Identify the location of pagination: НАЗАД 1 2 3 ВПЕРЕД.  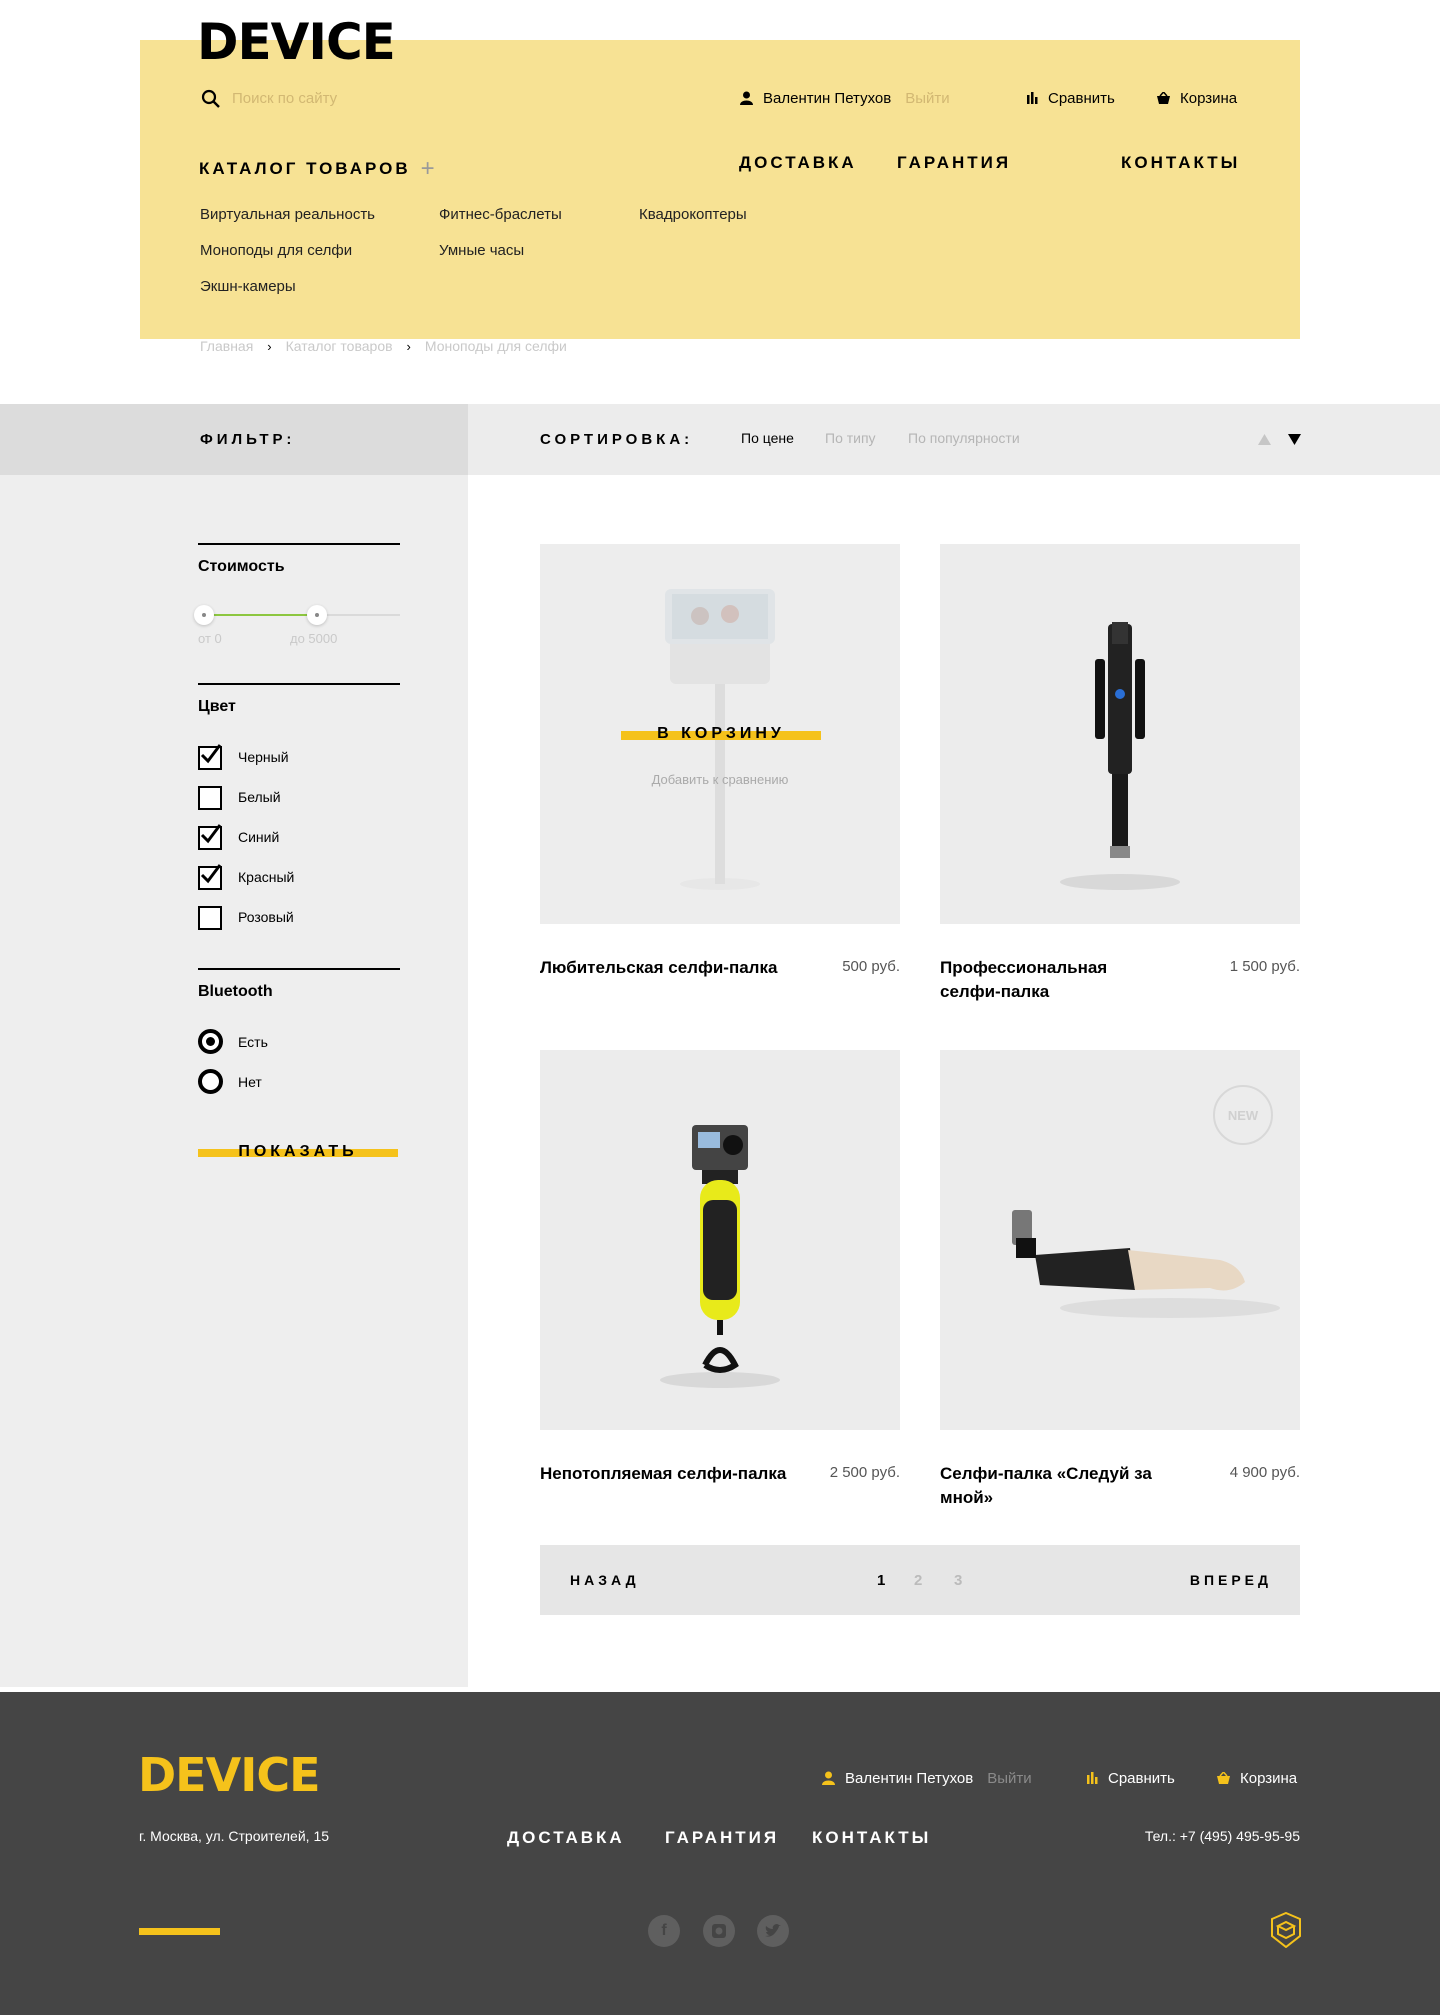
(920, 1580).